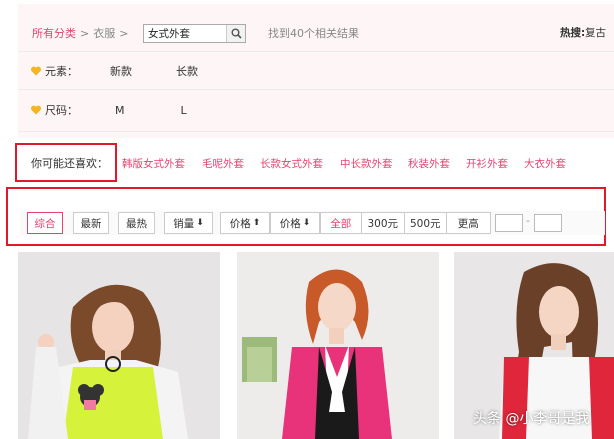 The image size is (614, 439). What do you see at coordinates (341, 223) in the screenshot?
I see `price-range-all: 全部` at bounding box center [341, 223].